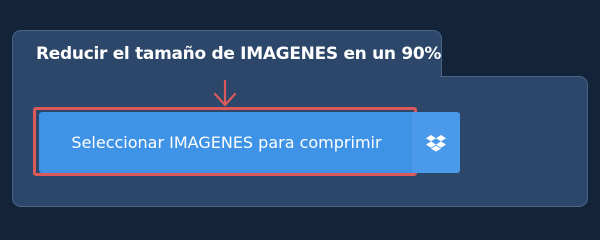 The image size is (600, 240). I want to click on select-images-label: Seleccionar IMAGENES para comprimir, so click(226, 142).